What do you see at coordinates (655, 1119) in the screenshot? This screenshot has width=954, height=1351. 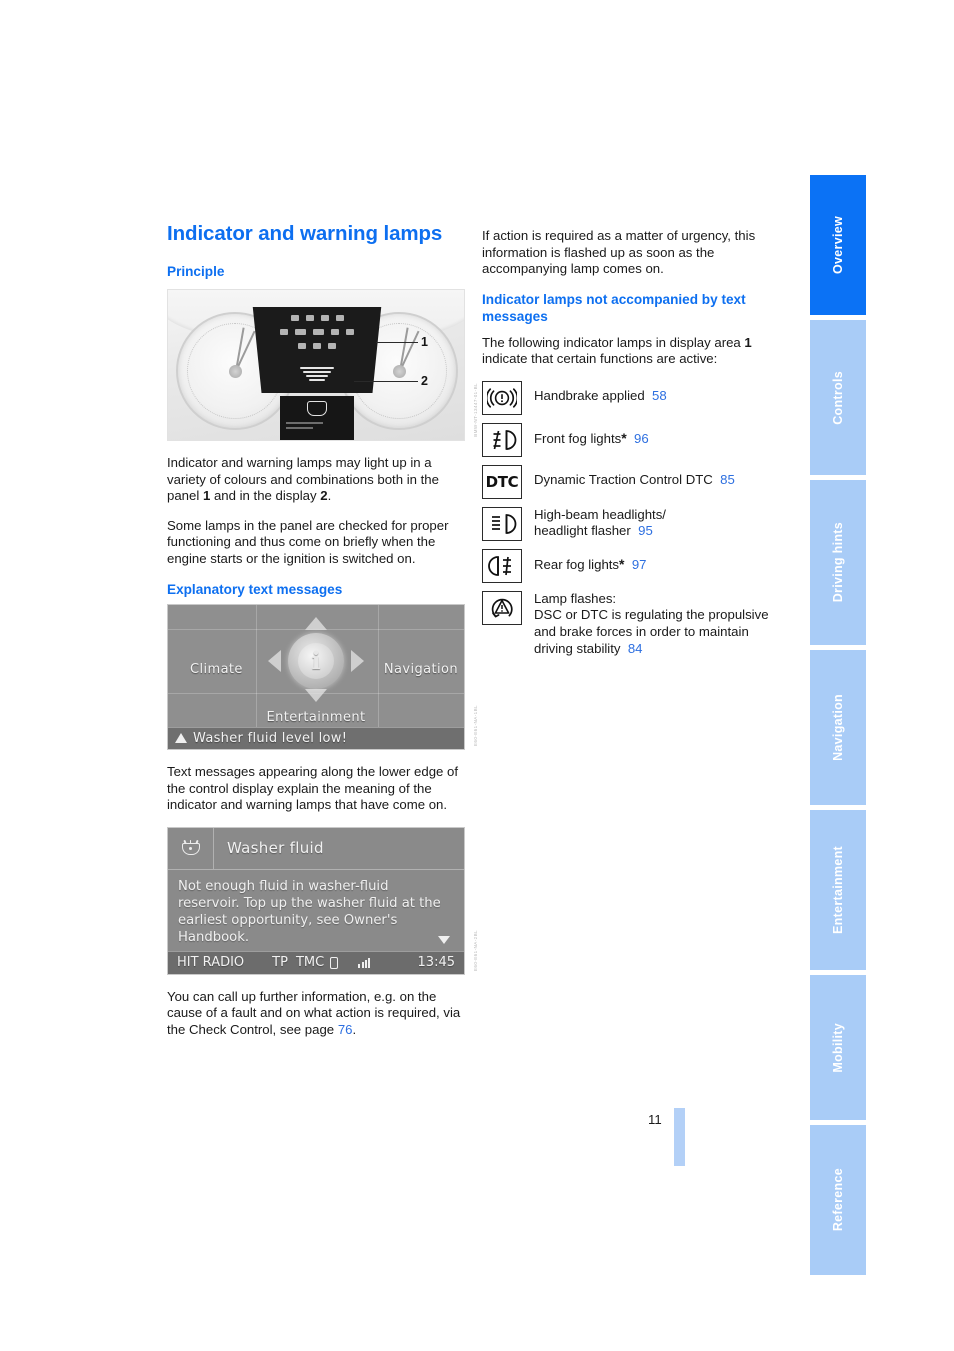 I see `page-number: 11` at bounding box center [655, 1119].